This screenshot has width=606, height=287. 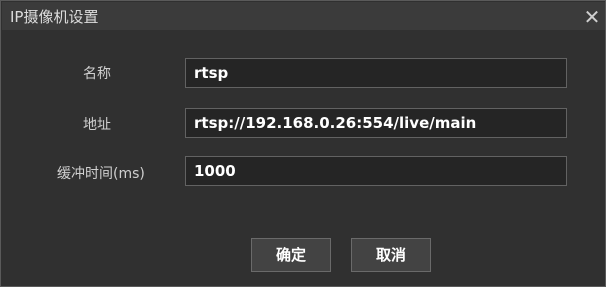 What do you see at coordinates (54, 17) in the screenshot?
I see `dialog-title: IP摄像机设置` at bounding box center [54, 17].